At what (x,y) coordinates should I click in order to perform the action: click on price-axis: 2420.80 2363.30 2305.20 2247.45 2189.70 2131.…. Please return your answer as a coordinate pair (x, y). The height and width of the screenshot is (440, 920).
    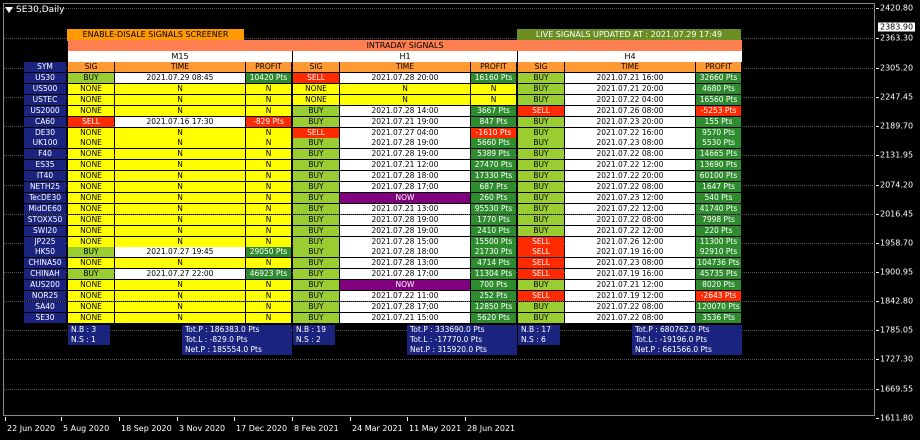
    Looking at the image, I should click on (898, 211).